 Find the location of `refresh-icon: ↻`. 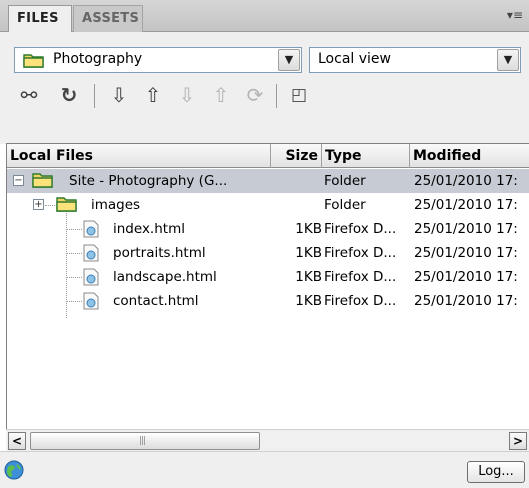

refresh-icon: ↻ is located at coordinates (69, 95).